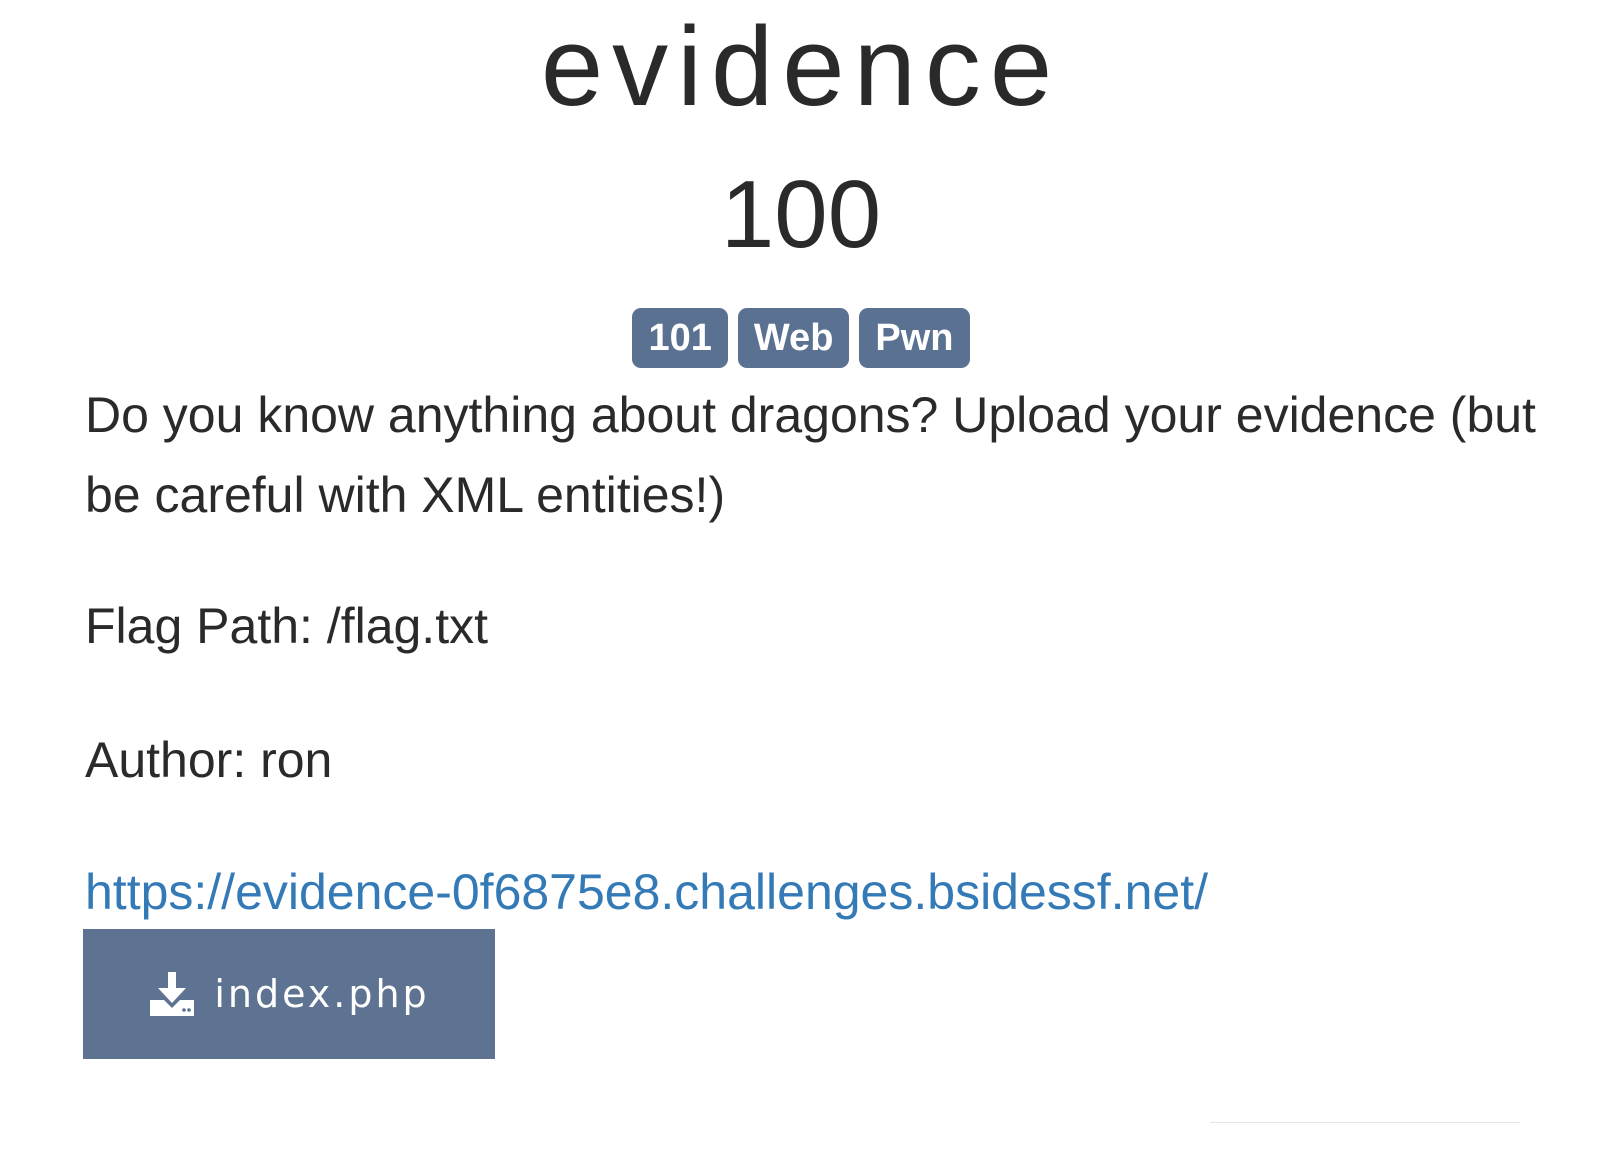 The height and width of the screenshot is (1149, 1602). What do you see at coordinates (1365, 1122) in the screenshot?
I see `divider` at bounding box center [1365, 1122].